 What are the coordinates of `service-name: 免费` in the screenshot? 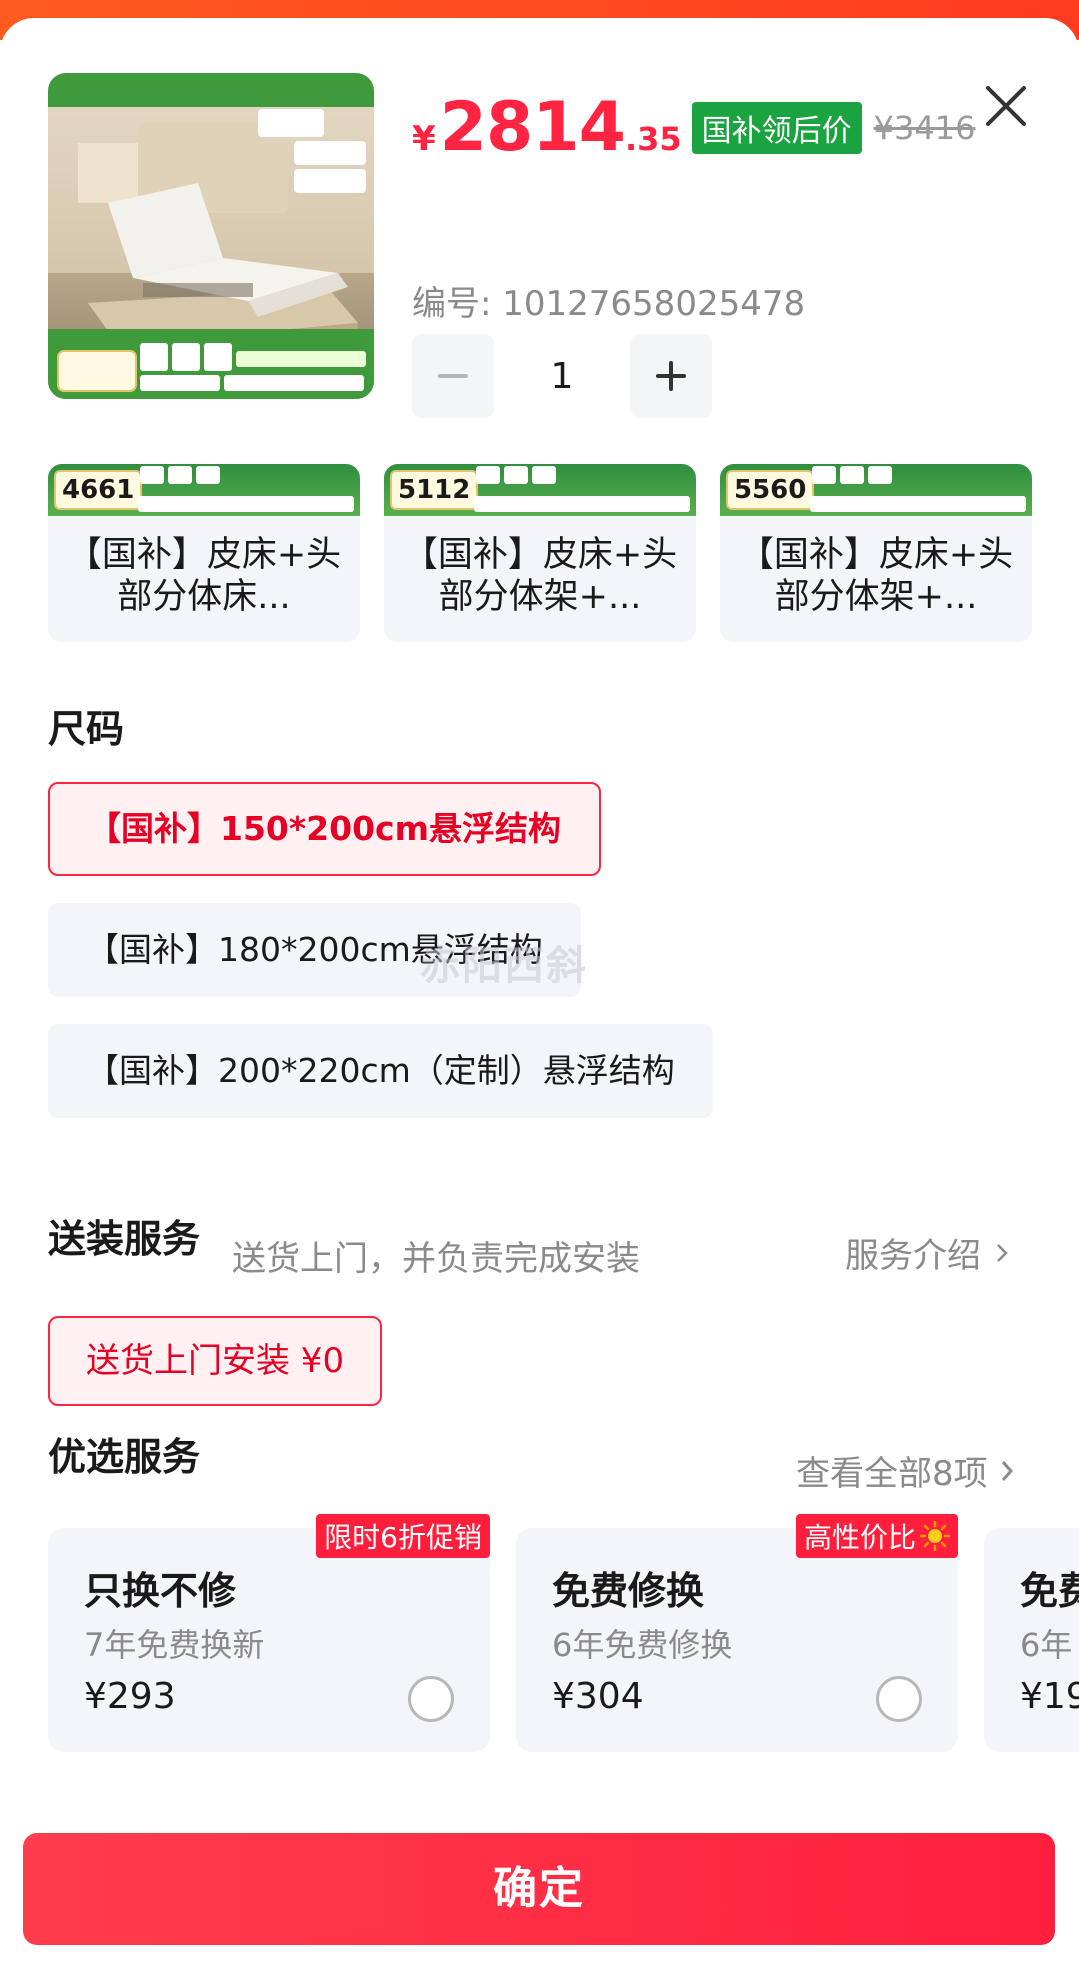 It's located at (1049, 1591).